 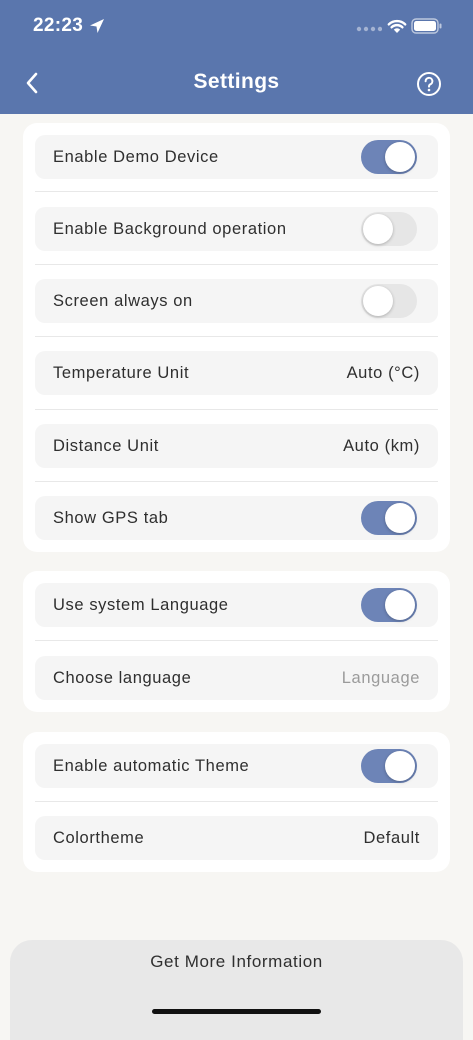 What do you see at coordinates (389, 518) in the screenshot?
I see `toggle-show-gps-tab` at bounding box center [389, 518].